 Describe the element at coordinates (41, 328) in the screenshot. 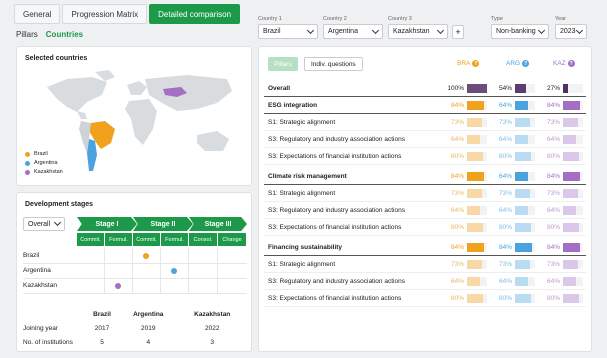

I see `table-row-label: Joining year` at that location.